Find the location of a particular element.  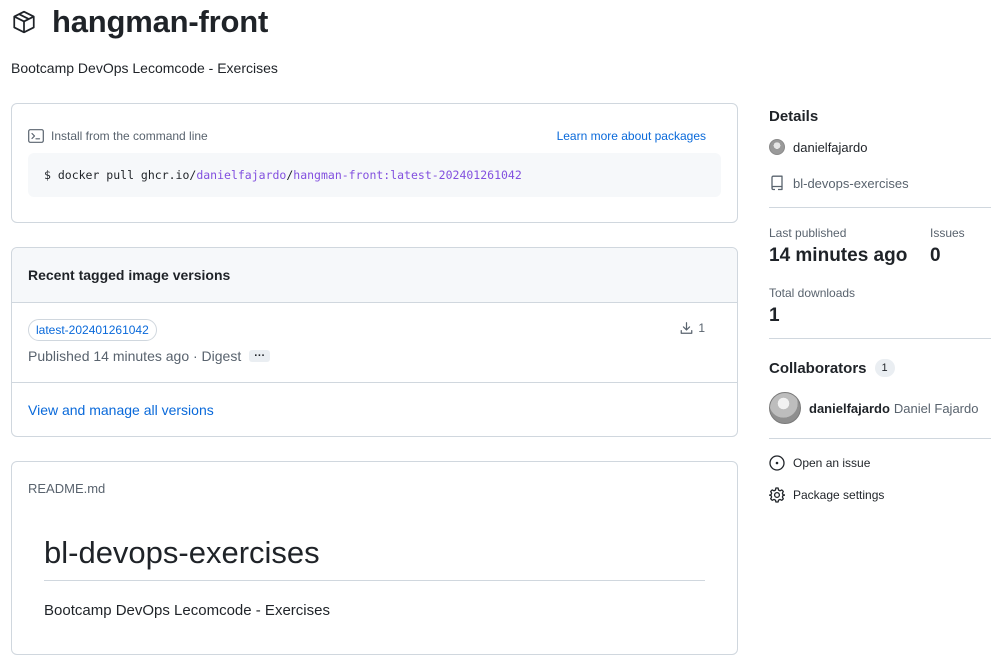

package-icon is located at coordinates (24, 22).